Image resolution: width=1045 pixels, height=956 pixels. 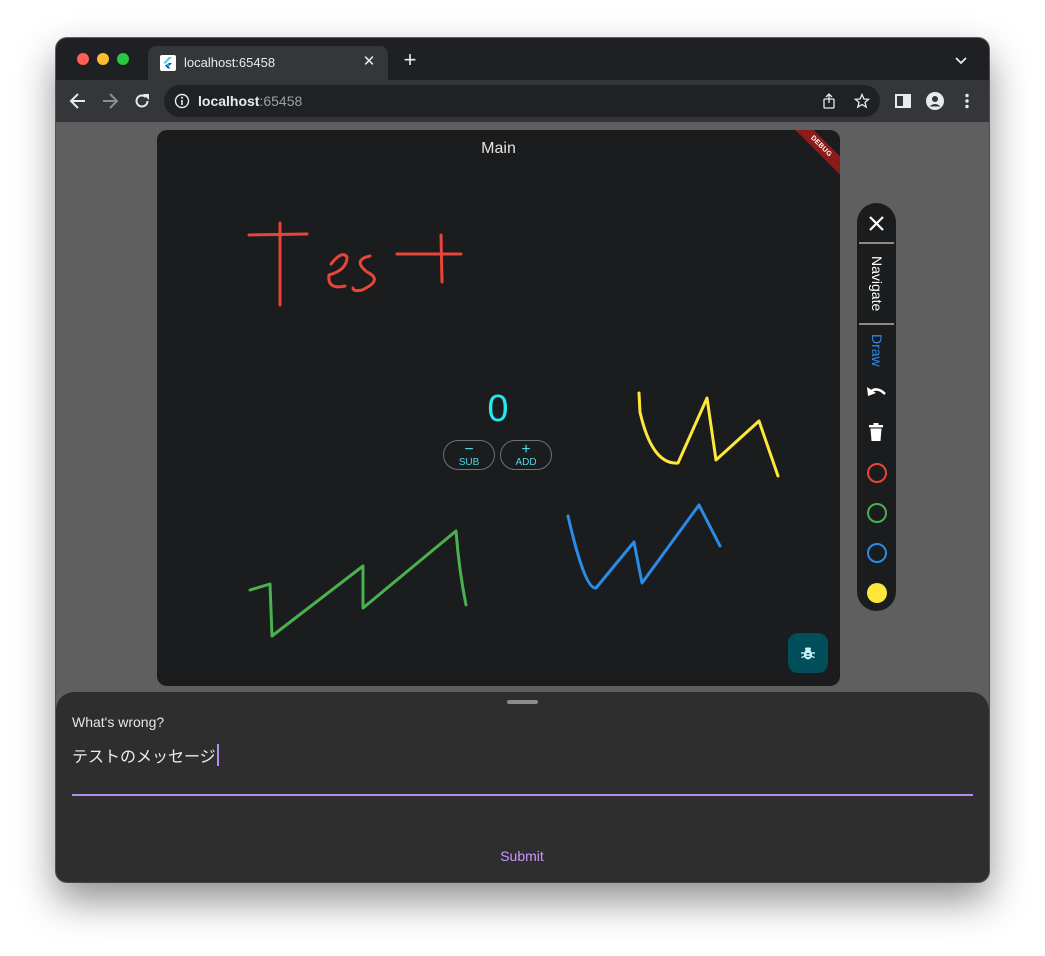 What do you see at coordinates (123, 59) in the screenshot?
I see `maximize-window-button` at bounding box center [123, 59].